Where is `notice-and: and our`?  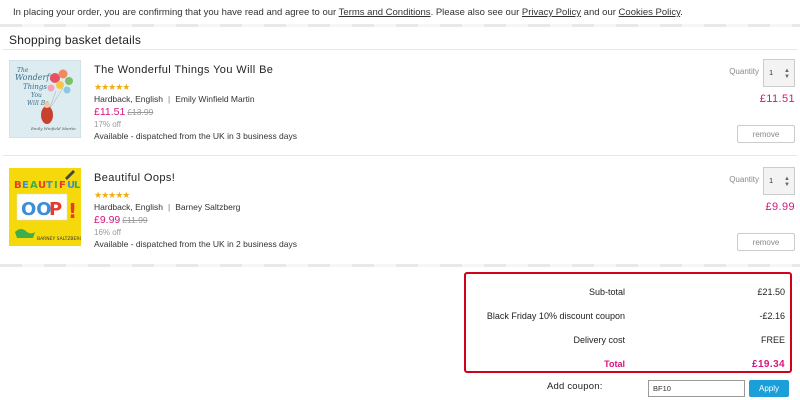
notice-and: and our is located at coordinates (600, 12).